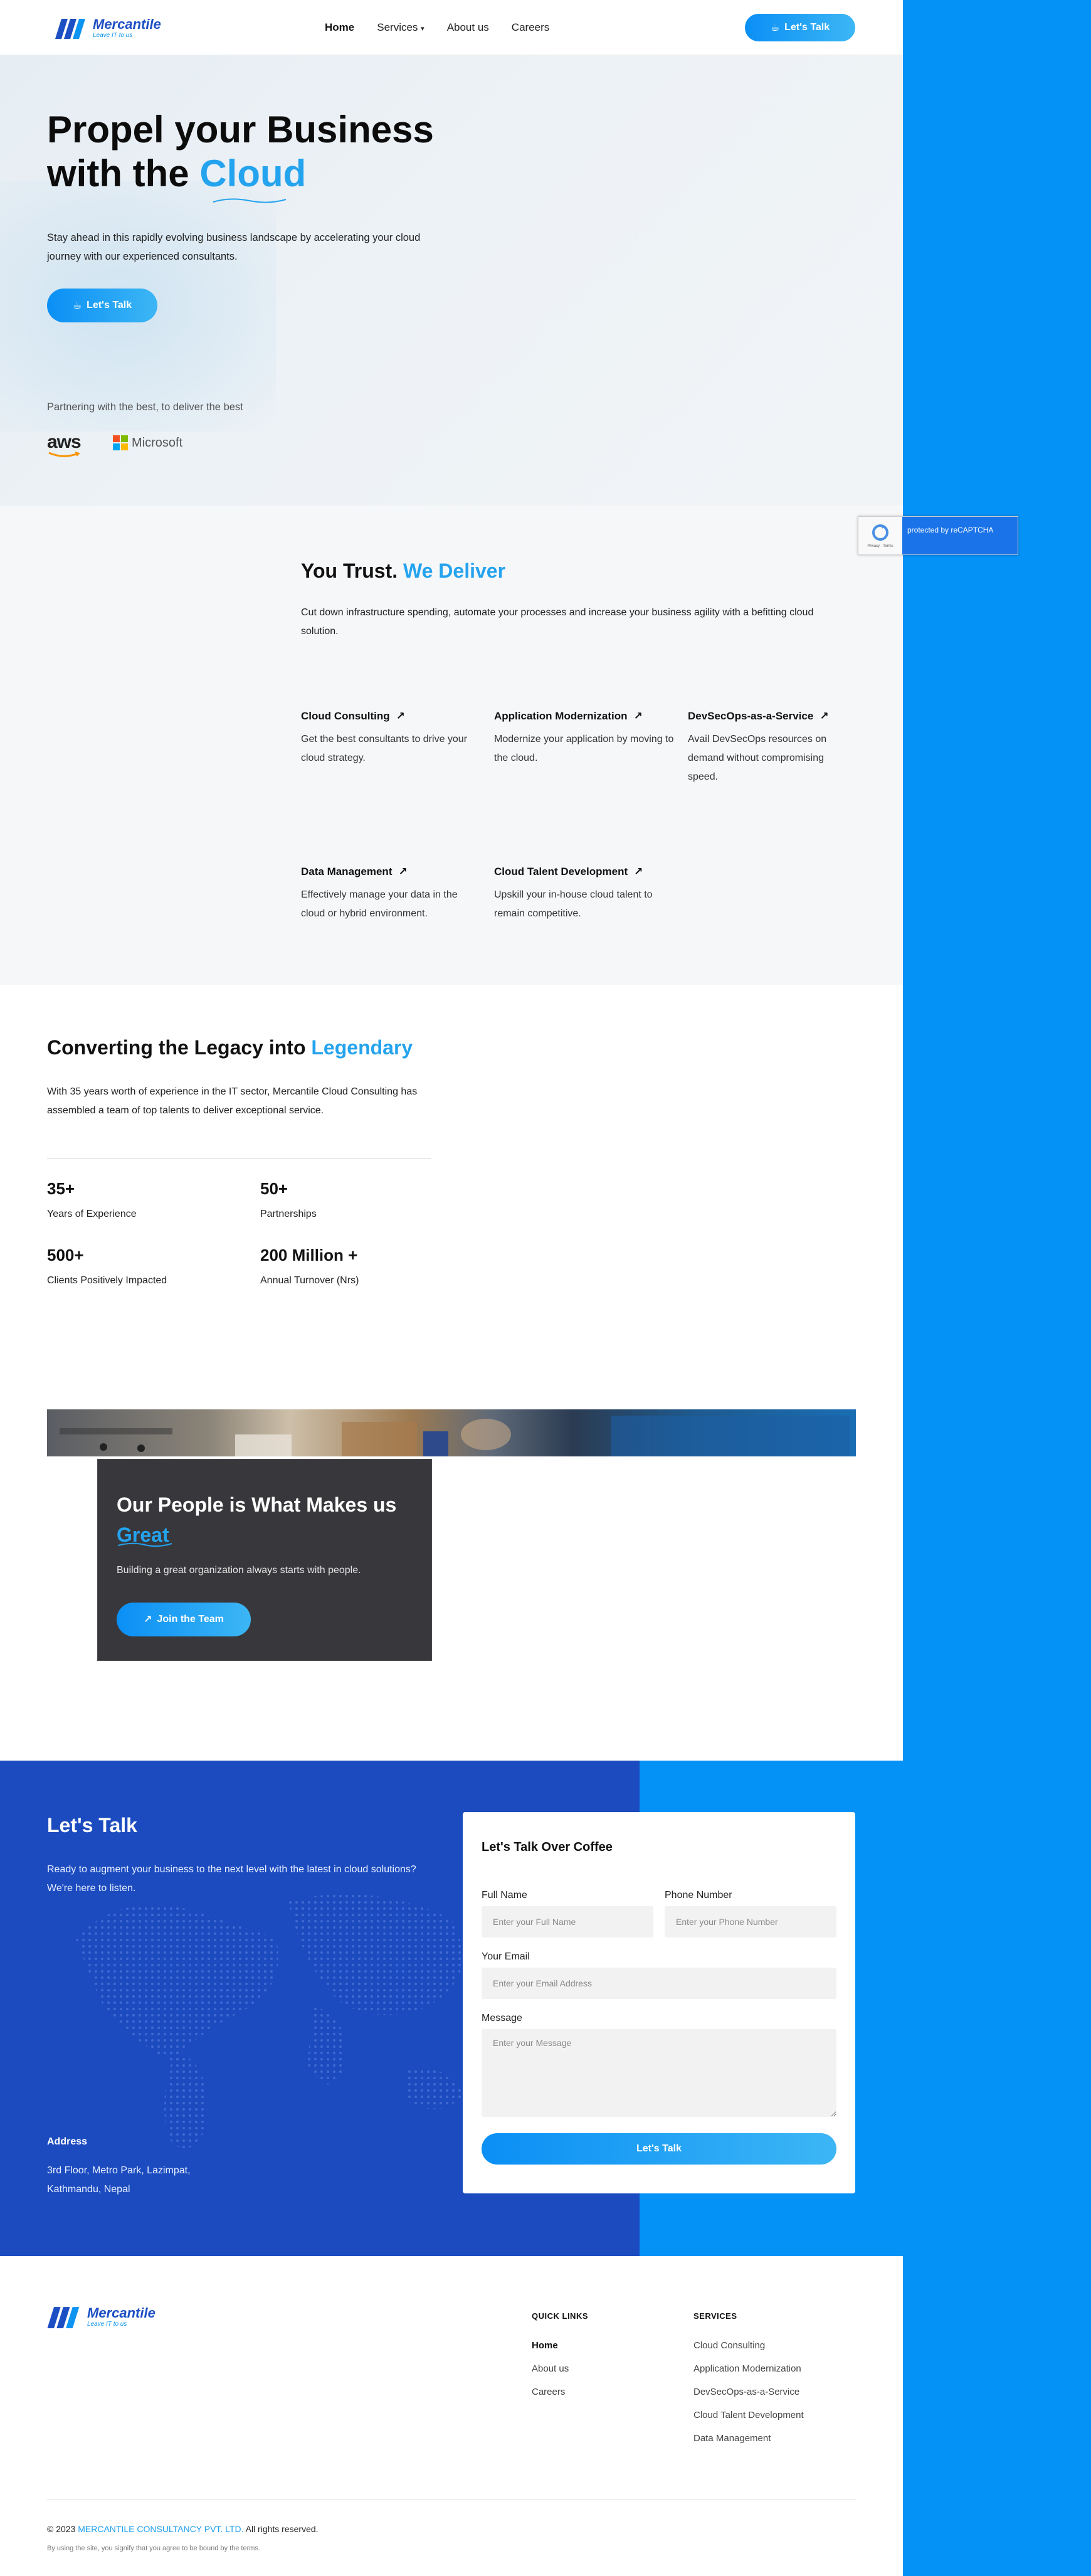  Describe the element at coordinates (748, 2415) in the screenshot. I see `footer-service-link: Cloud Talent Development` at that location.